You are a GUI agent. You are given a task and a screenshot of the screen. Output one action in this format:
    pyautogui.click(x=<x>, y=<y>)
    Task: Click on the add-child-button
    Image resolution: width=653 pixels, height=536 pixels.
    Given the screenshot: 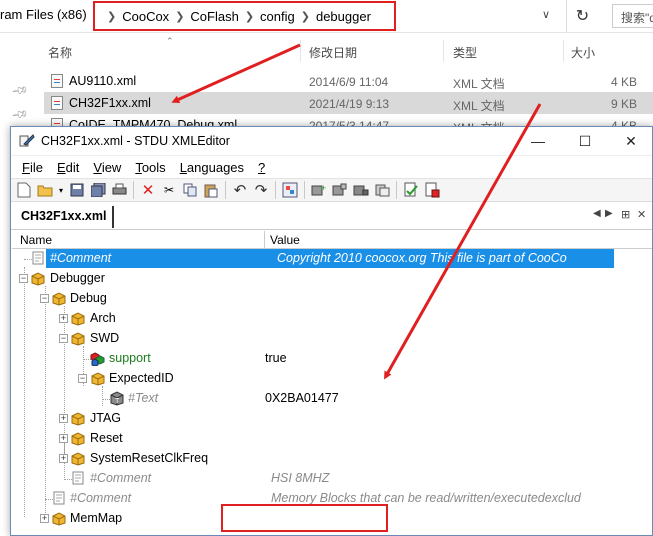 What is the action you would take?
    pyautogui.click(x=340, y=190)
    